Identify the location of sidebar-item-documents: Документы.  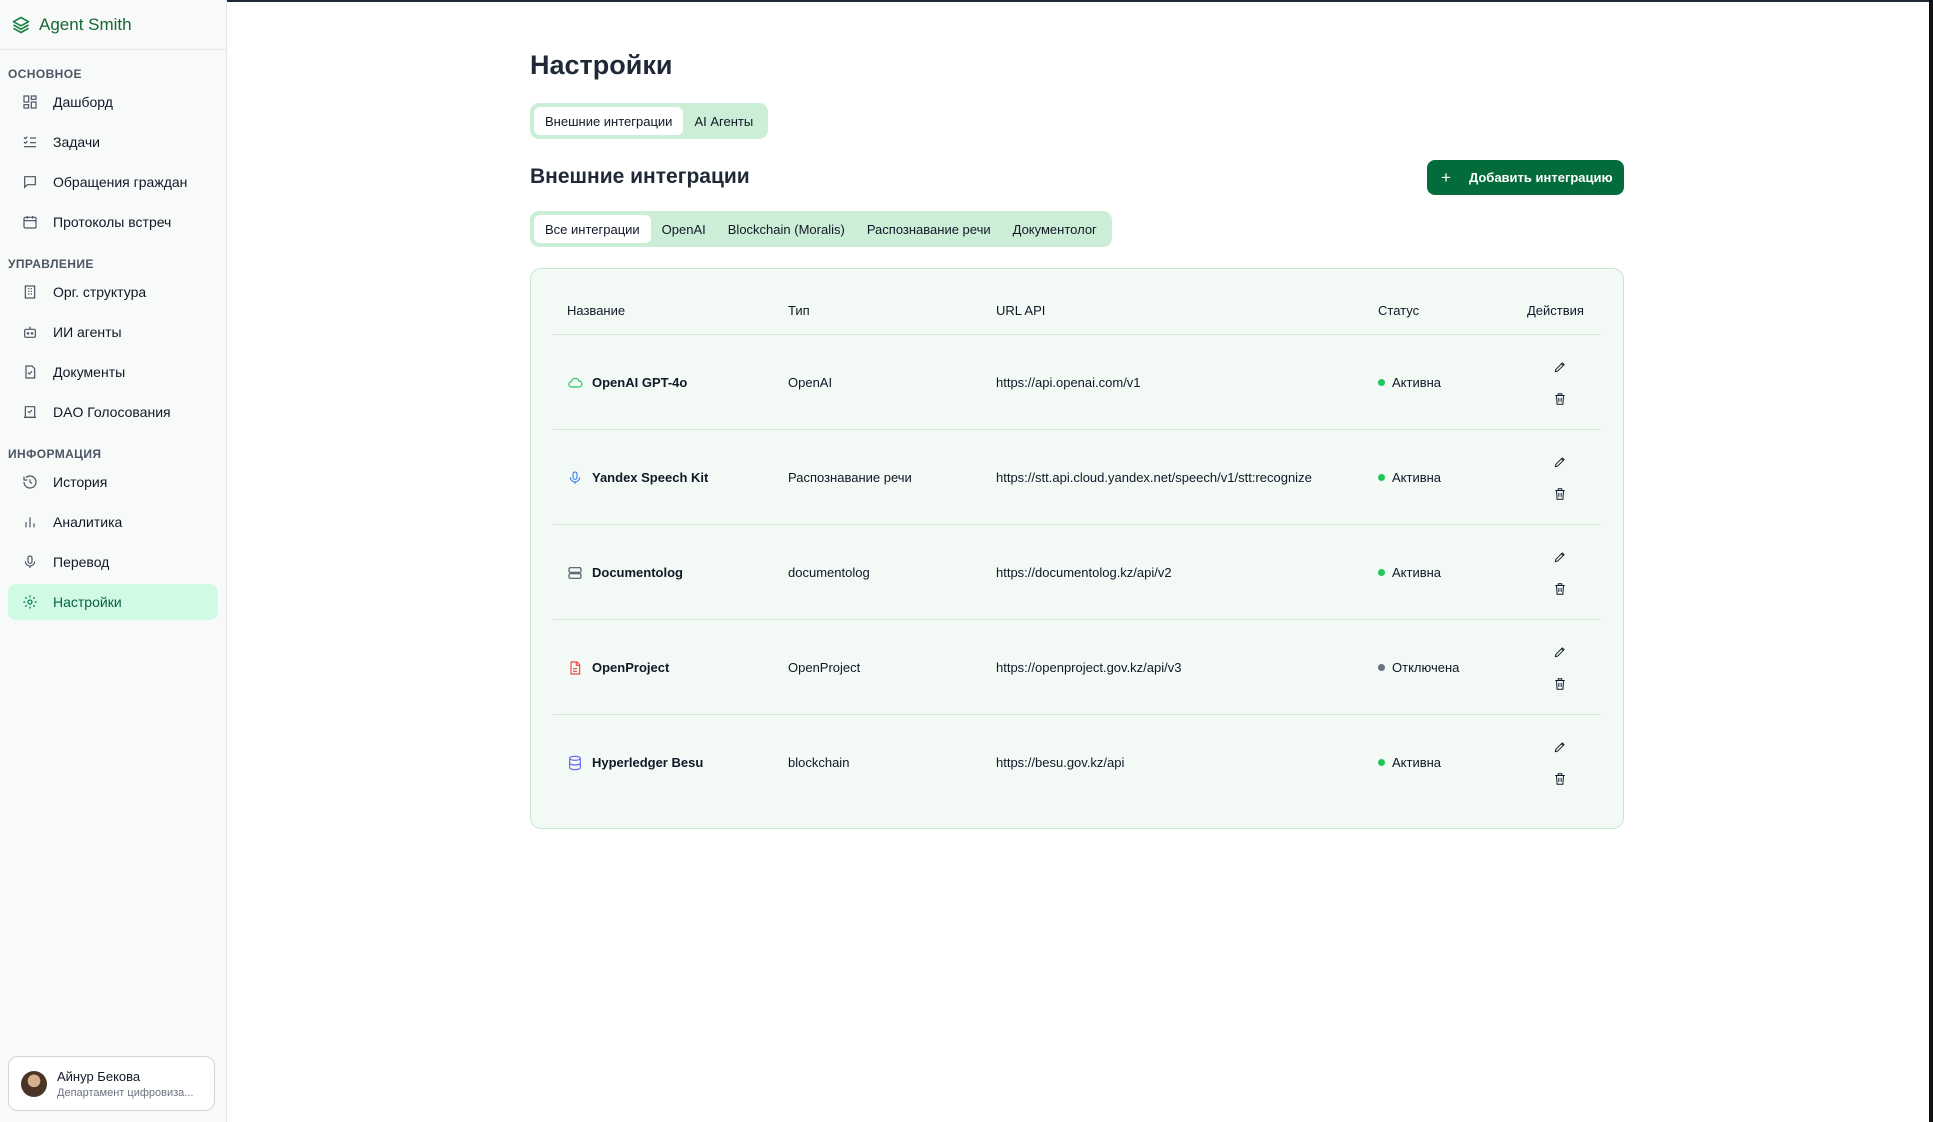
(113, 372).